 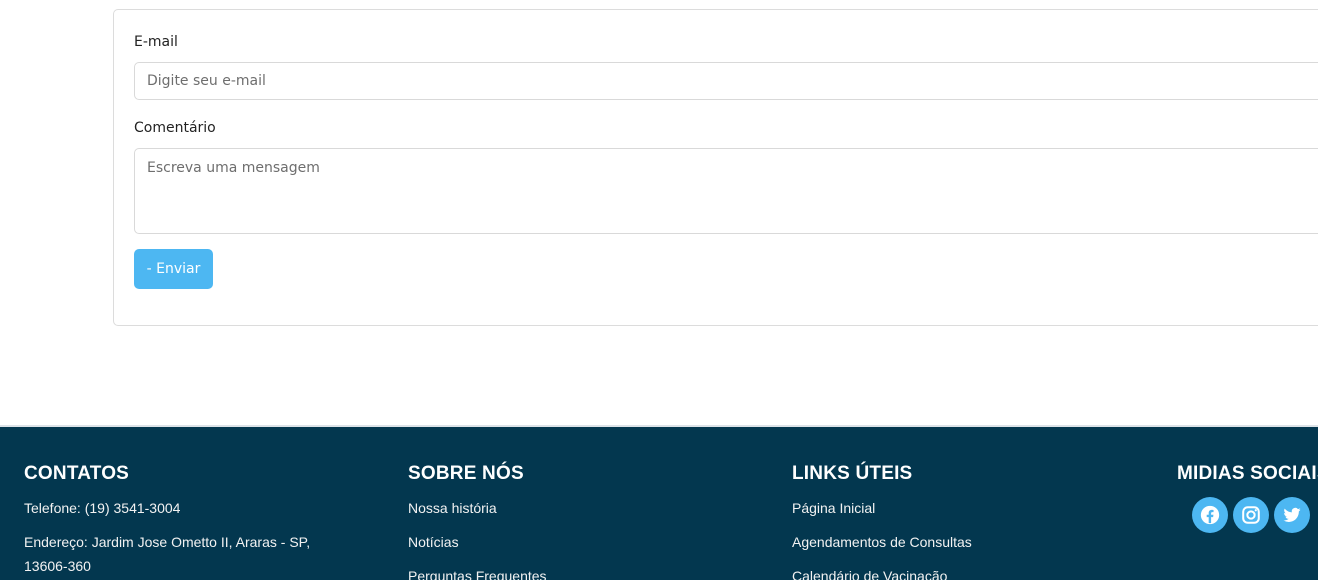 What do you see at coordinates (156, 42) in the screenshot?
I see `email-label: E-mail` at bounding box center [156, 42].